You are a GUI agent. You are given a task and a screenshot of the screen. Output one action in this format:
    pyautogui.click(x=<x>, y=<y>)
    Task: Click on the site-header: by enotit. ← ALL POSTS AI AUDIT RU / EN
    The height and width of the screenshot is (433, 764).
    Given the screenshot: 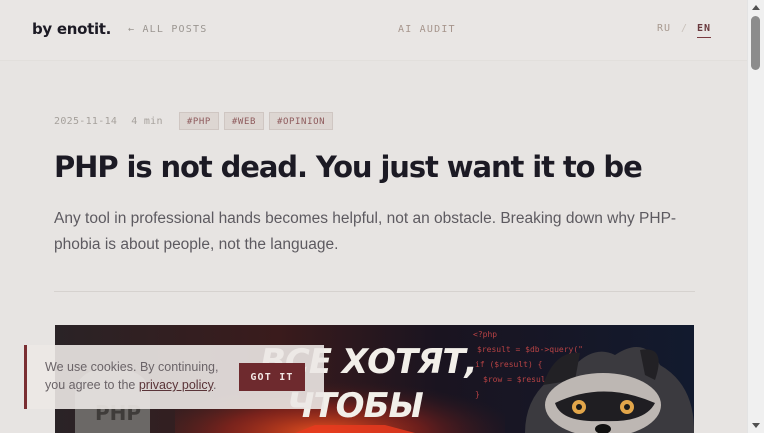 What is the action you would take?
    pyautogui.click(x=374, y=30)
    